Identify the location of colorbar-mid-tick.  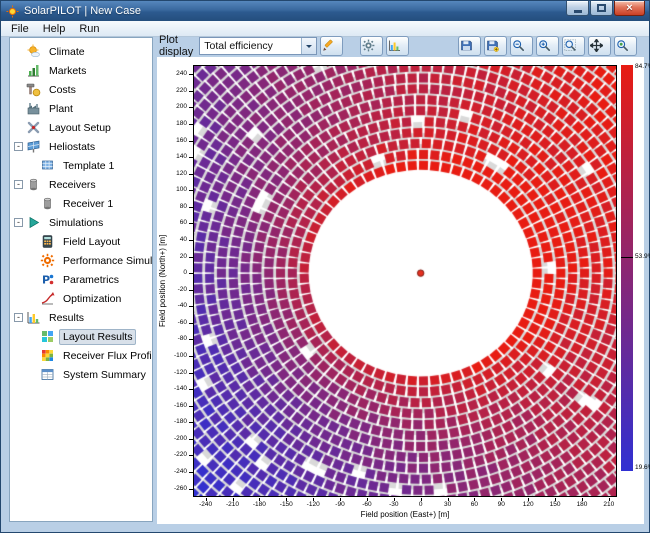
(627, 257).